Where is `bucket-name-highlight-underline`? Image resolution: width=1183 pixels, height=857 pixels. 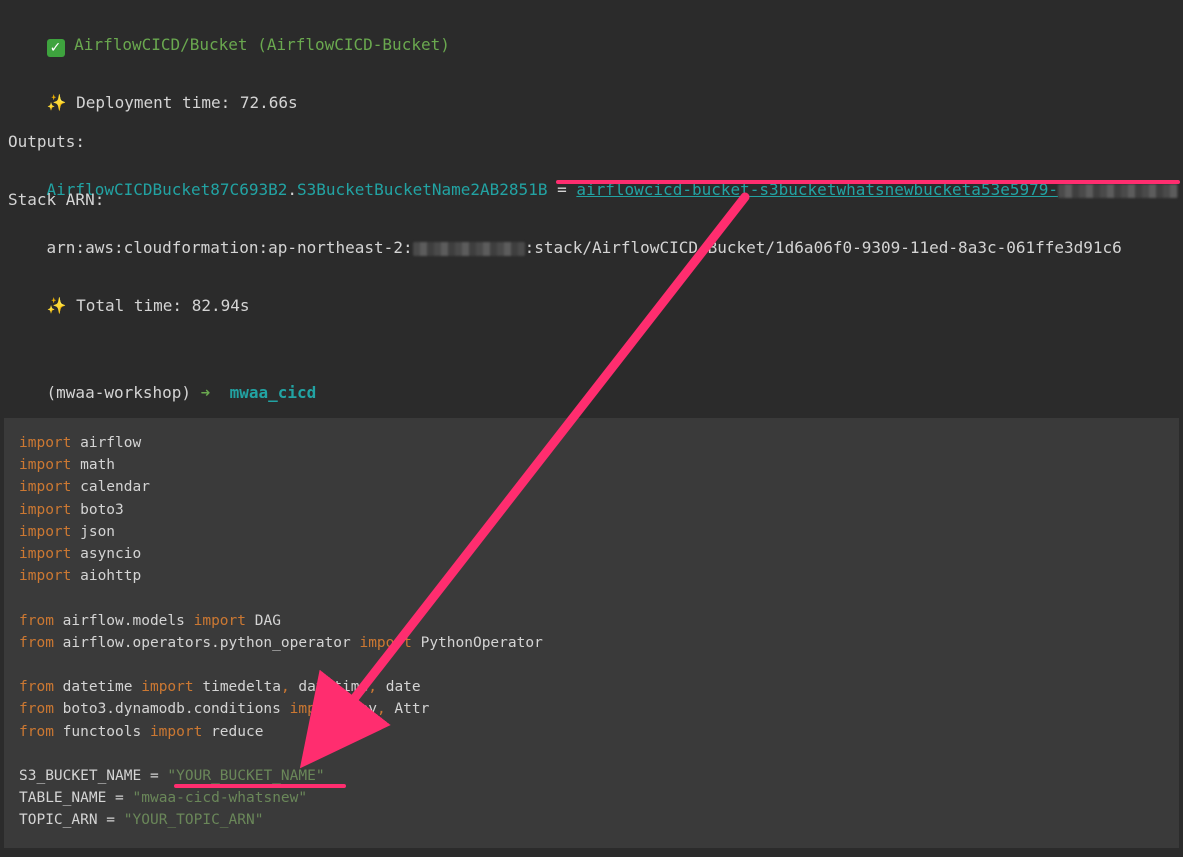 bucket-name-highlight-underline is located at coordinates (260, 786).